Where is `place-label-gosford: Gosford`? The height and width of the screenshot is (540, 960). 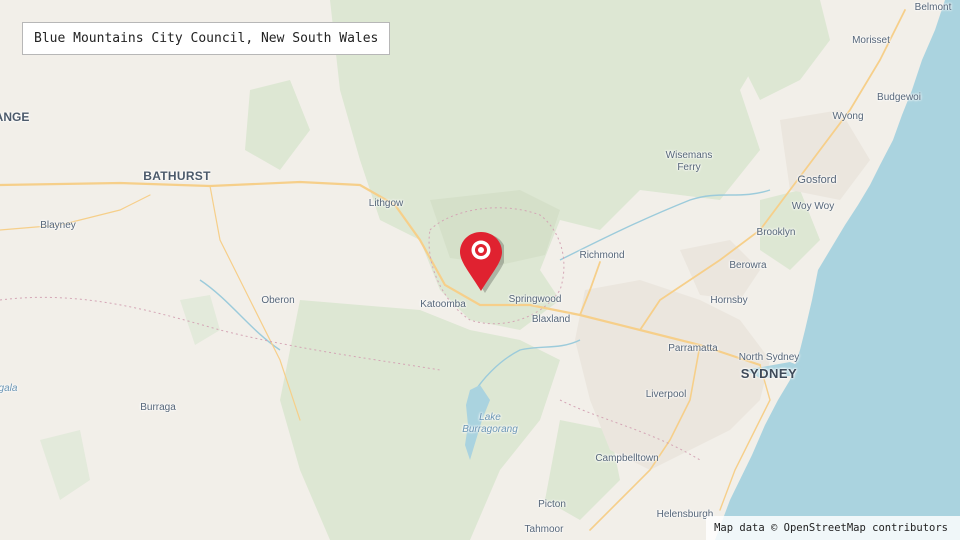
place-label-gosford: Gosford is located at coordinates (817, 180).